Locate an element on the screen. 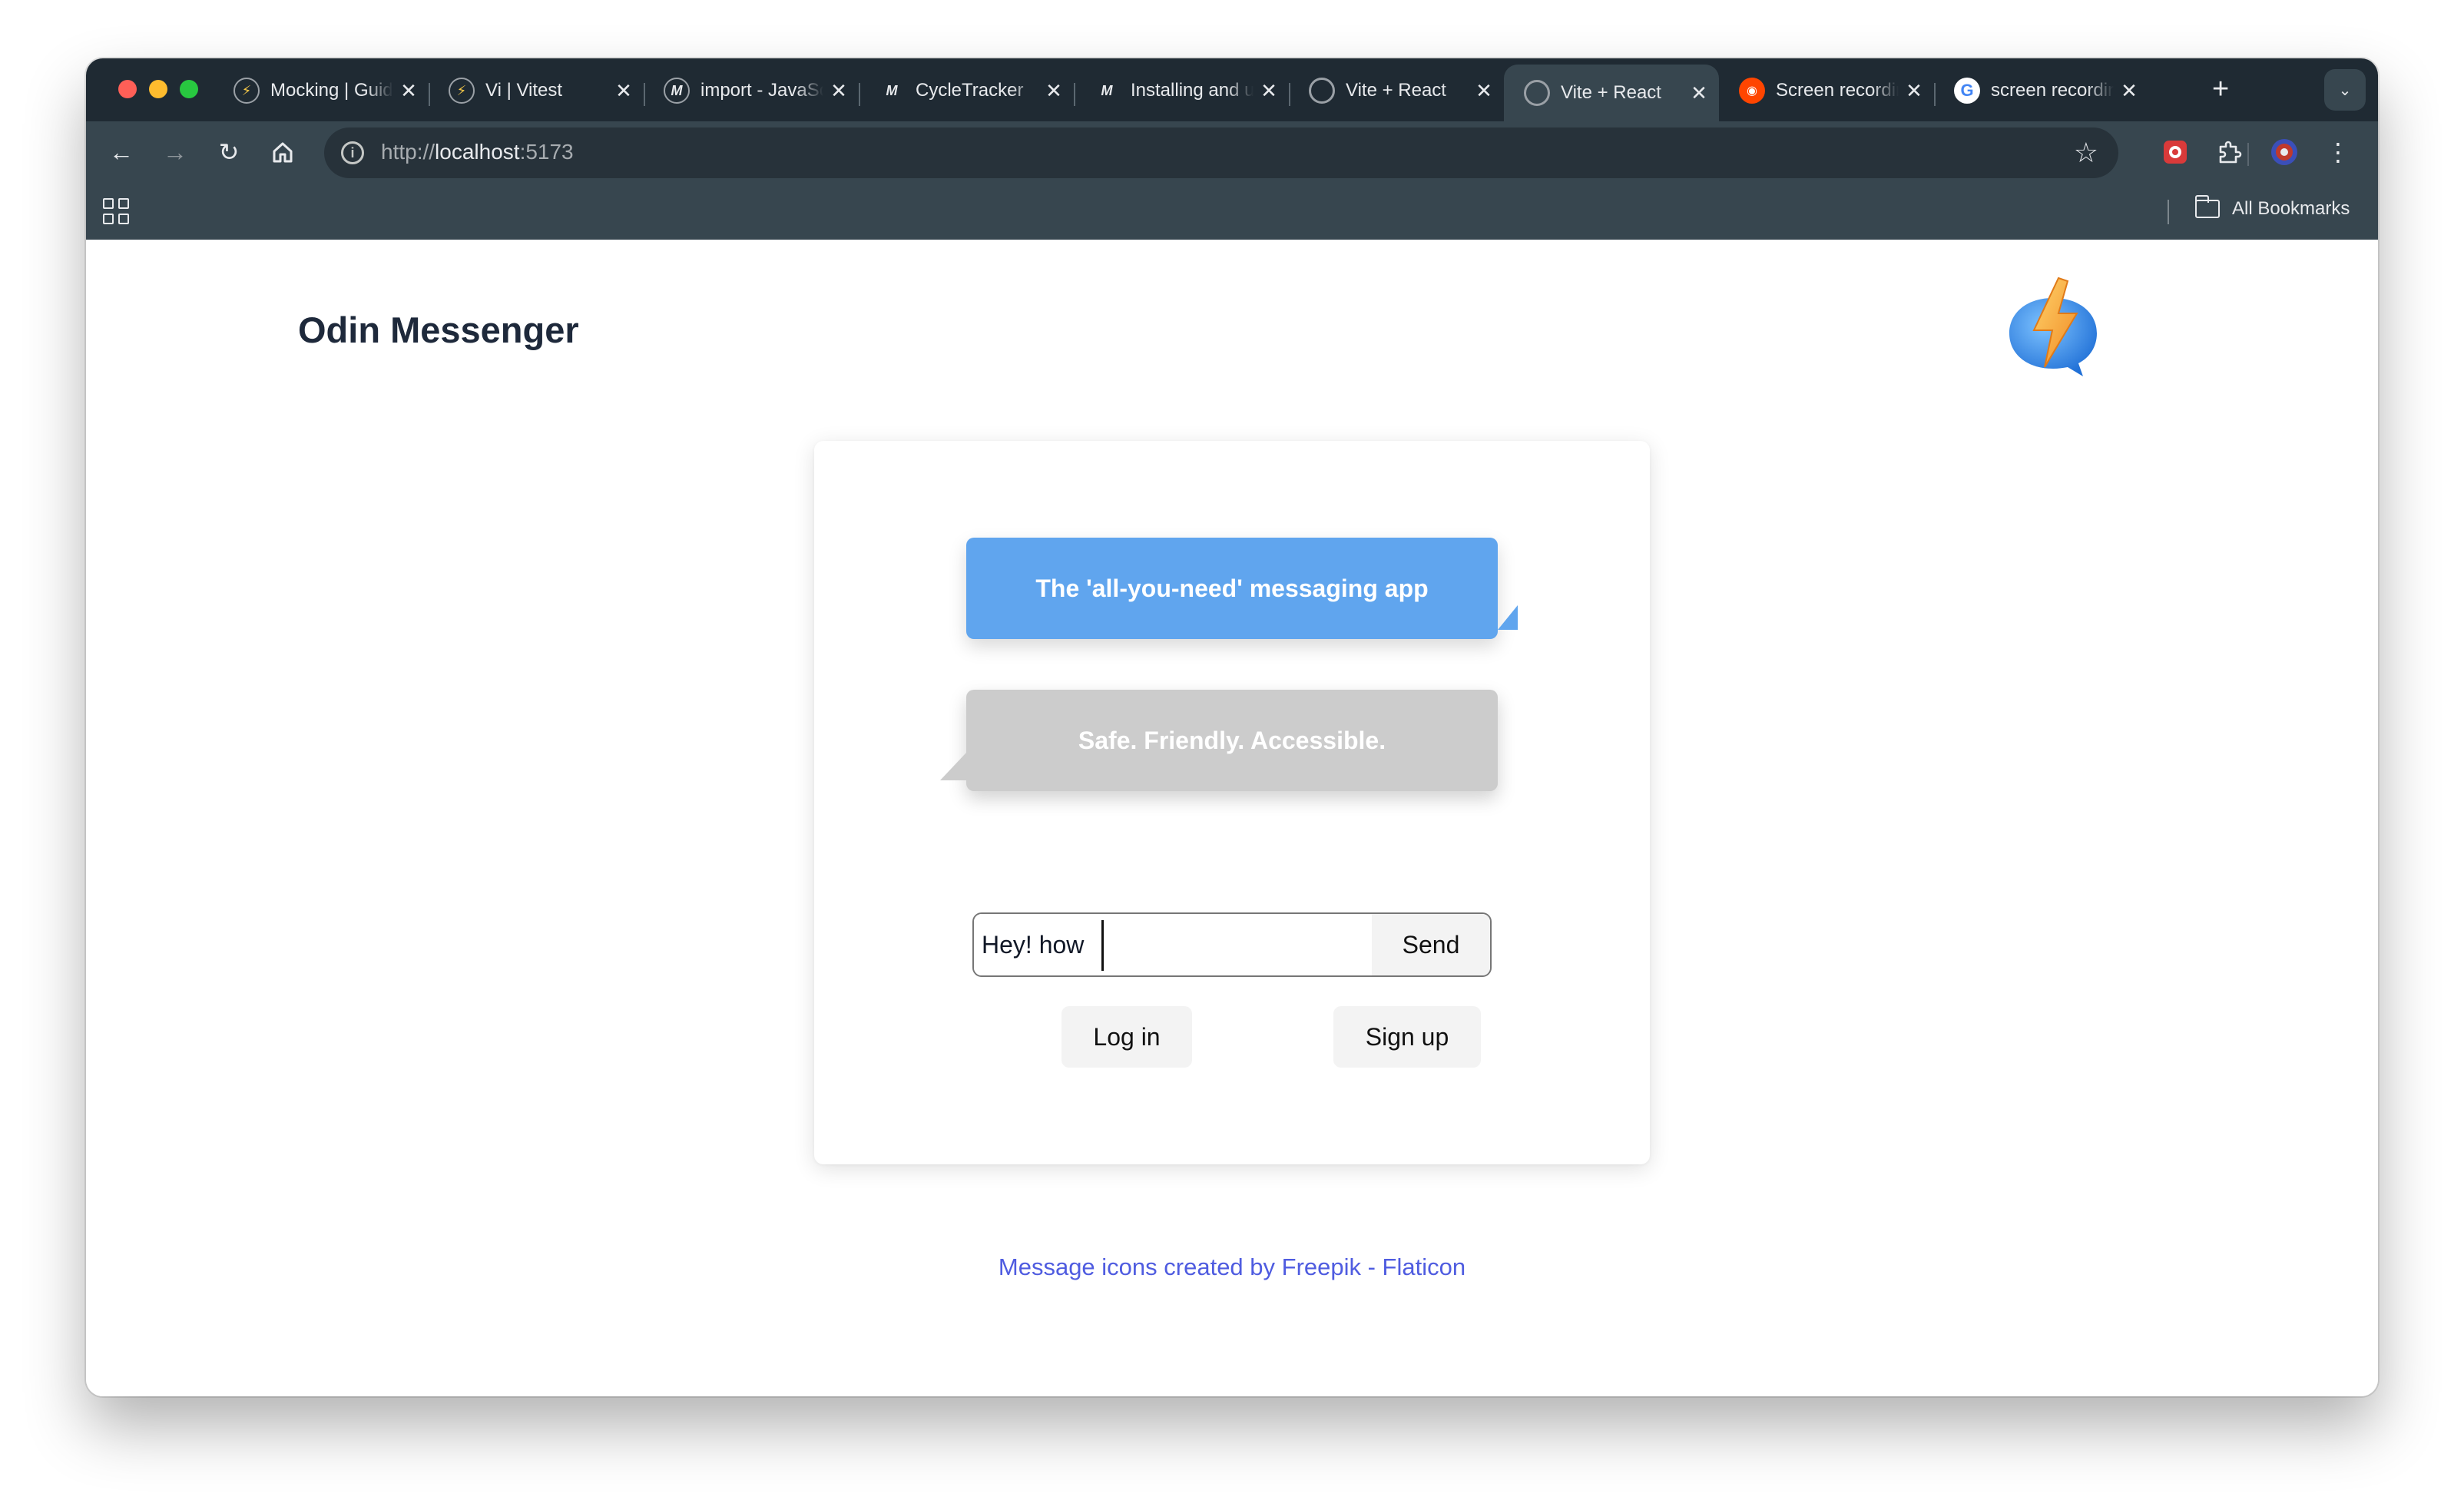 The width and height of the screenshot is (2464, 1510). reddit-icon: ◉ is located at coordinates (1752, 91).